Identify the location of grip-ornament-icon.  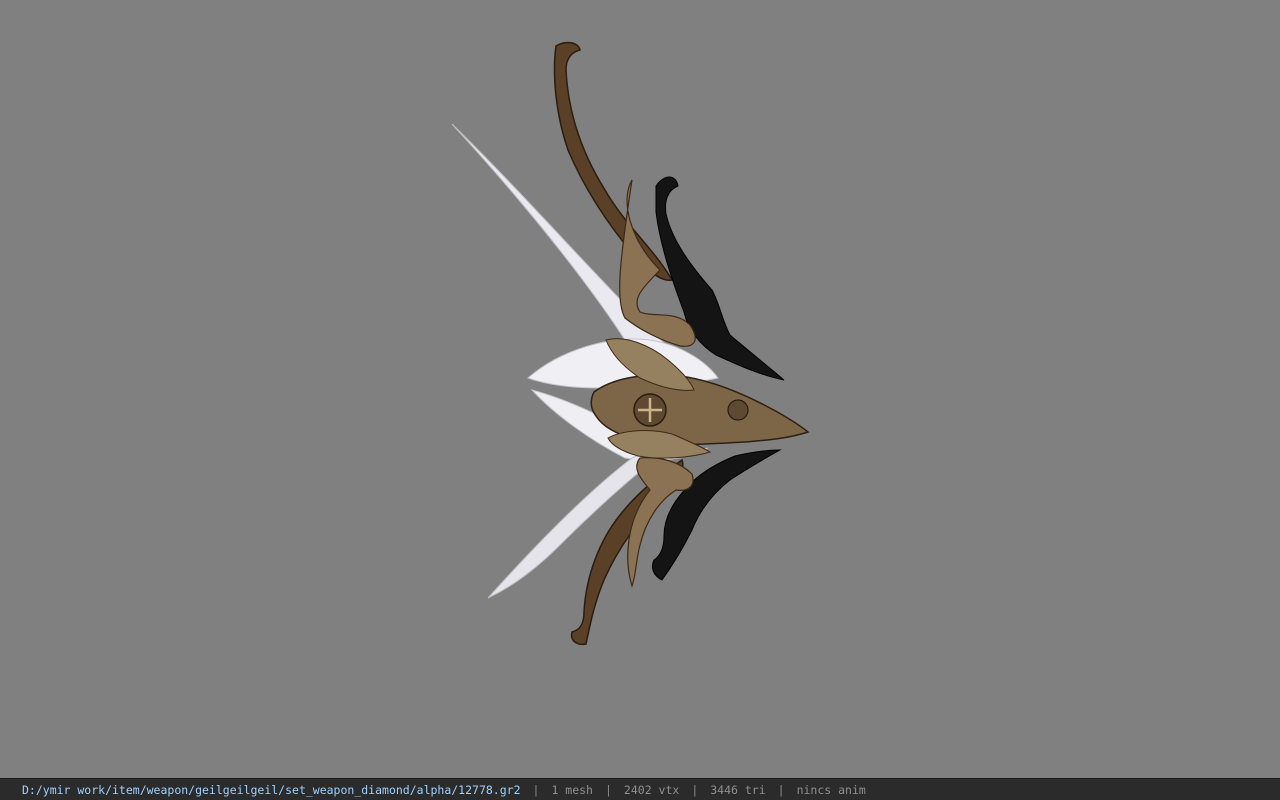
(738, 410).